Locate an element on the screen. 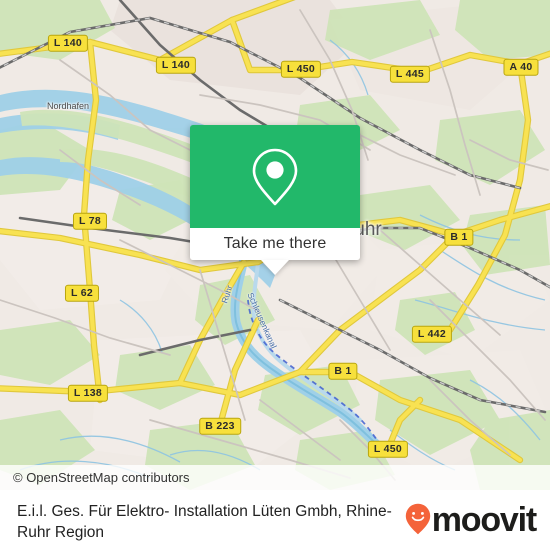 The image size is (550, 550). map-pin-icon is located at coordinates (275, 176).